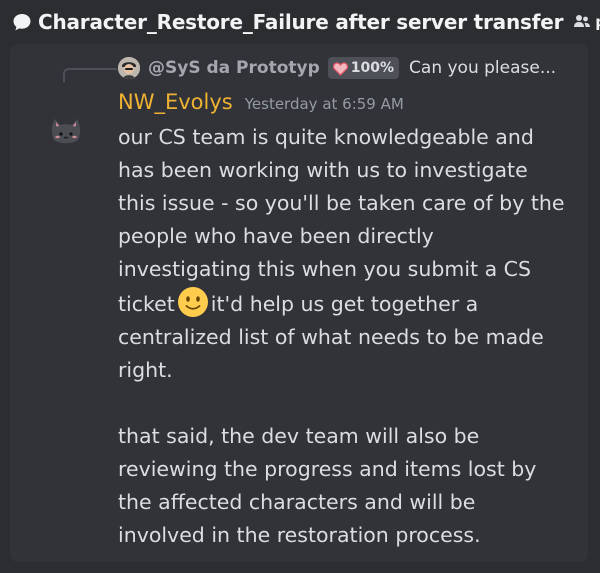 The width and height of the screenshot is (600, 573). Describe the element at coordinates (66, 130) in the screenshot. I see `author-avatar` at that location.